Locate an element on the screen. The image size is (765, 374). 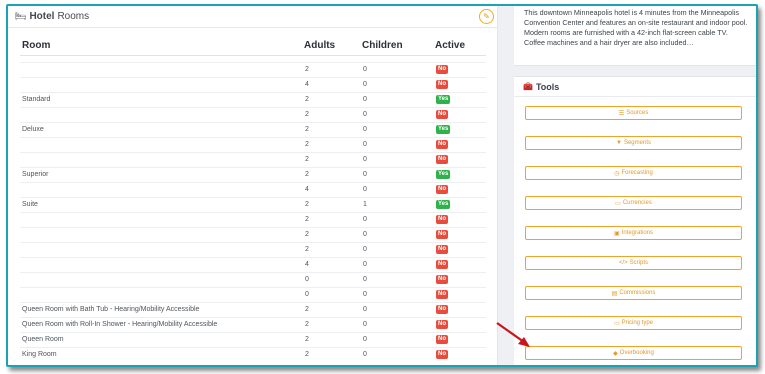
toolbox-icon: 🧰 is located at coordinates (528, 86).